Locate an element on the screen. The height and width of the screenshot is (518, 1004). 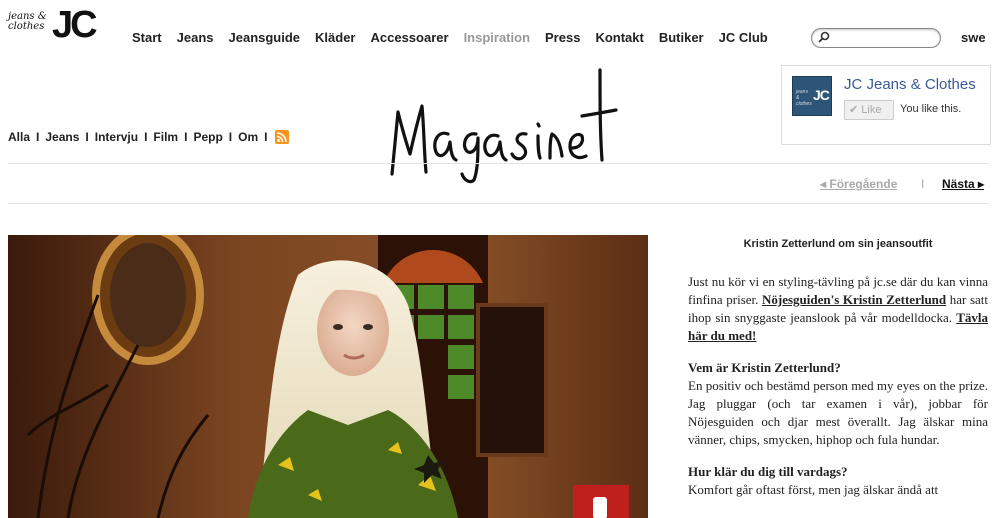
search-input is located at coordinates (884, 38).